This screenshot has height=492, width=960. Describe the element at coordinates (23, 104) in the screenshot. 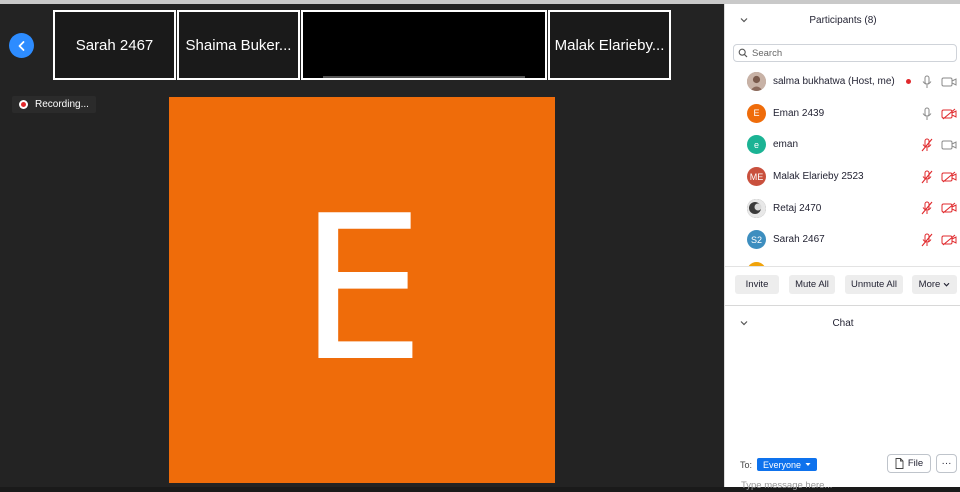

I see `record-icon` at that location.